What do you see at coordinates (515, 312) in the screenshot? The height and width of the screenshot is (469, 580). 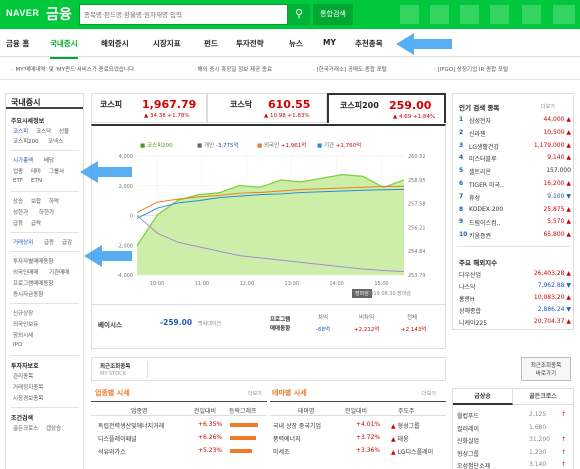 I see `world-index-item: 상해종합 2,886.24 ▼` at bounding box center [515, 312].